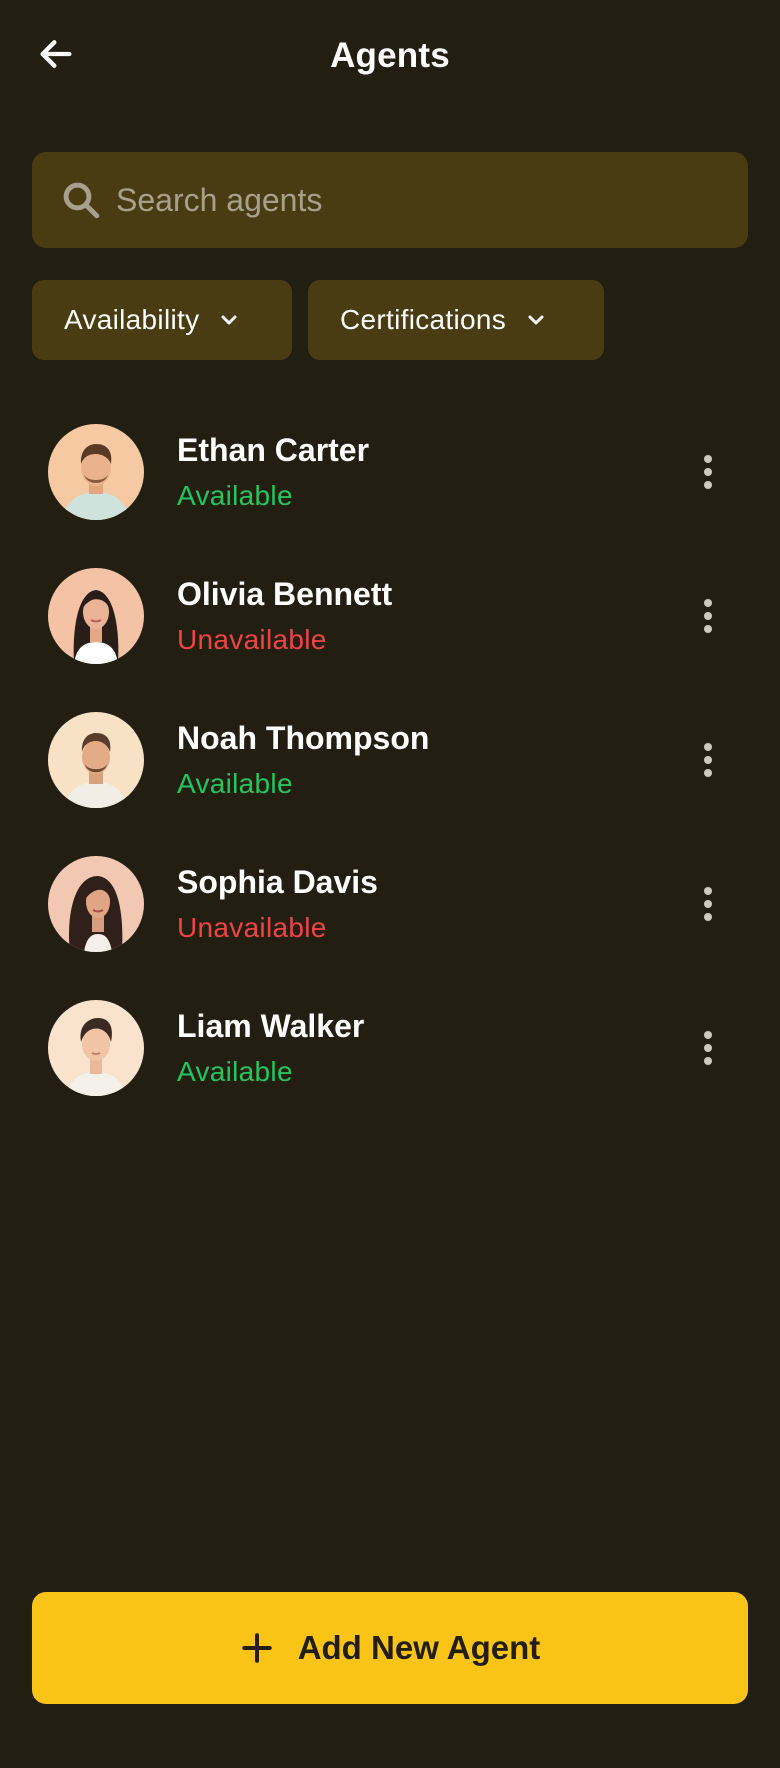 This screenshot has height=1768, width=780. I want to click on agent-name: Noah Thompson, so click(303, 738).